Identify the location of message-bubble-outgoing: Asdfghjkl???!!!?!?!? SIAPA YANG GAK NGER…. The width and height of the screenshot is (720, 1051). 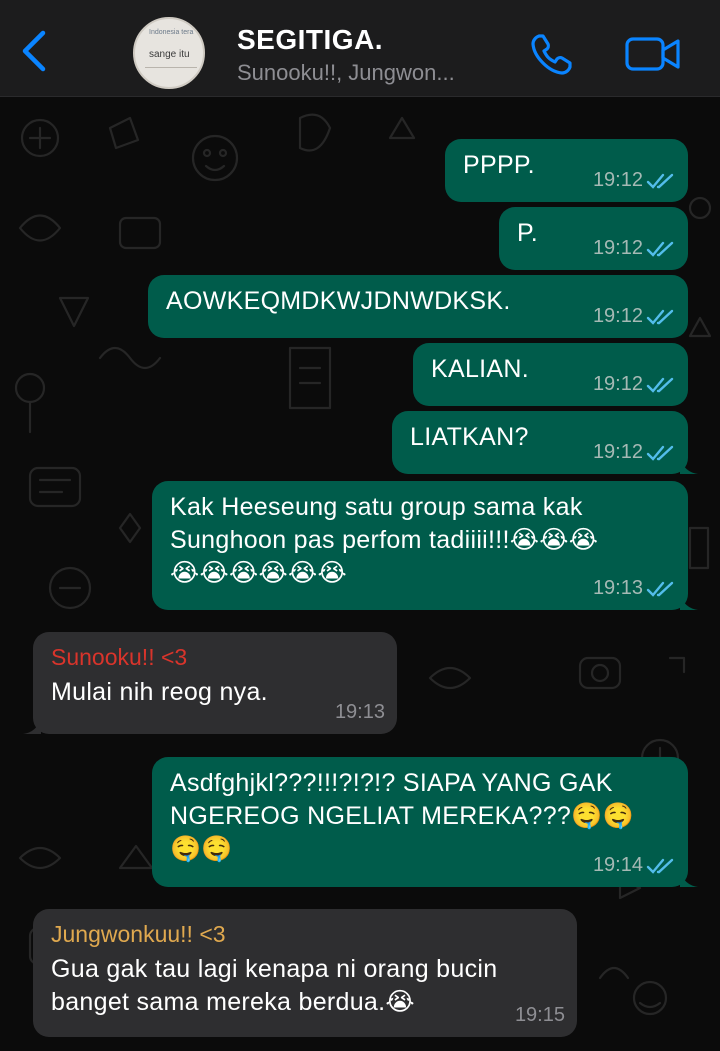
(425, 822).